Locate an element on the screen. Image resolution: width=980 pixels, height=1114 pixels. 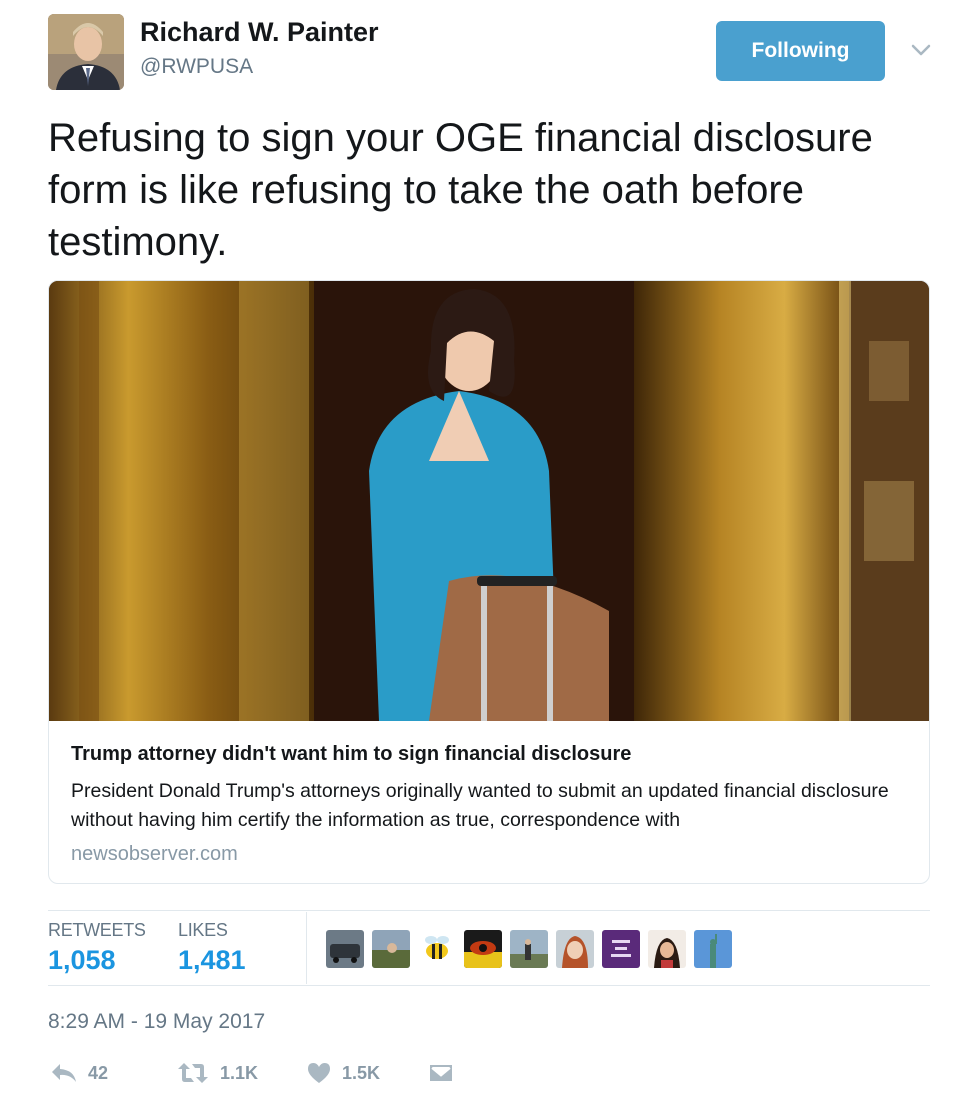
display-name: Richard W. Painter is located at coordinates (259, 32).